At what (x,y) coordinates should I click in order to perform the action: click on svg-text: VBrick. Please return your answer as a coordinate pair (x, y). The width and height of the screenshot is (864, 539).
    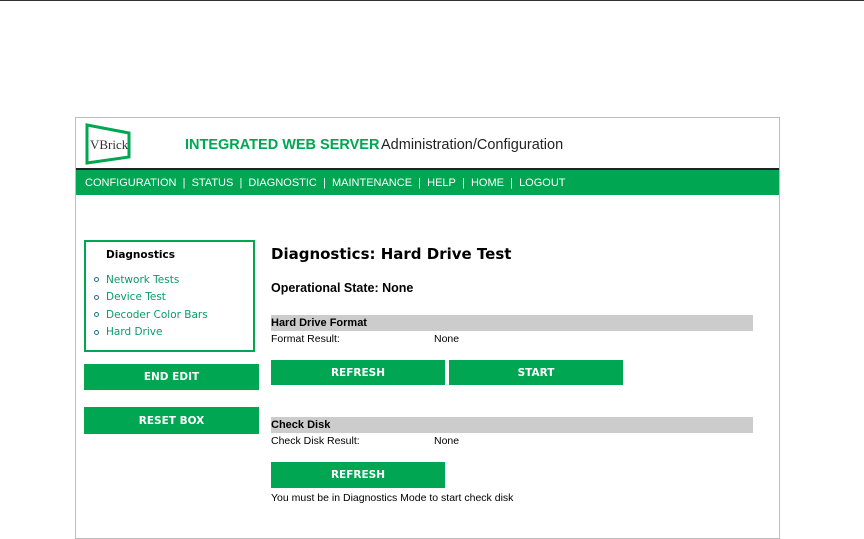
    Looking at the image, I should click on (109, 144).